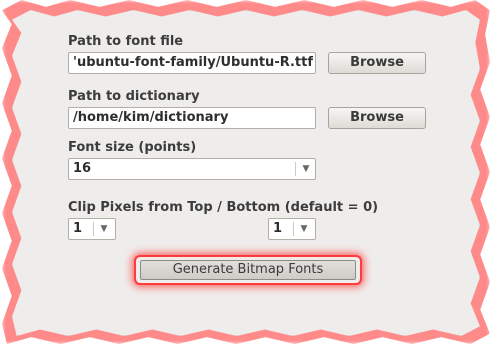 This screenshot has width=492, height=346. What do you see at coordinates (377, 63) in the screenshot?
I see `font-file-browse-button: Browse` at bounding box center [377, 63].